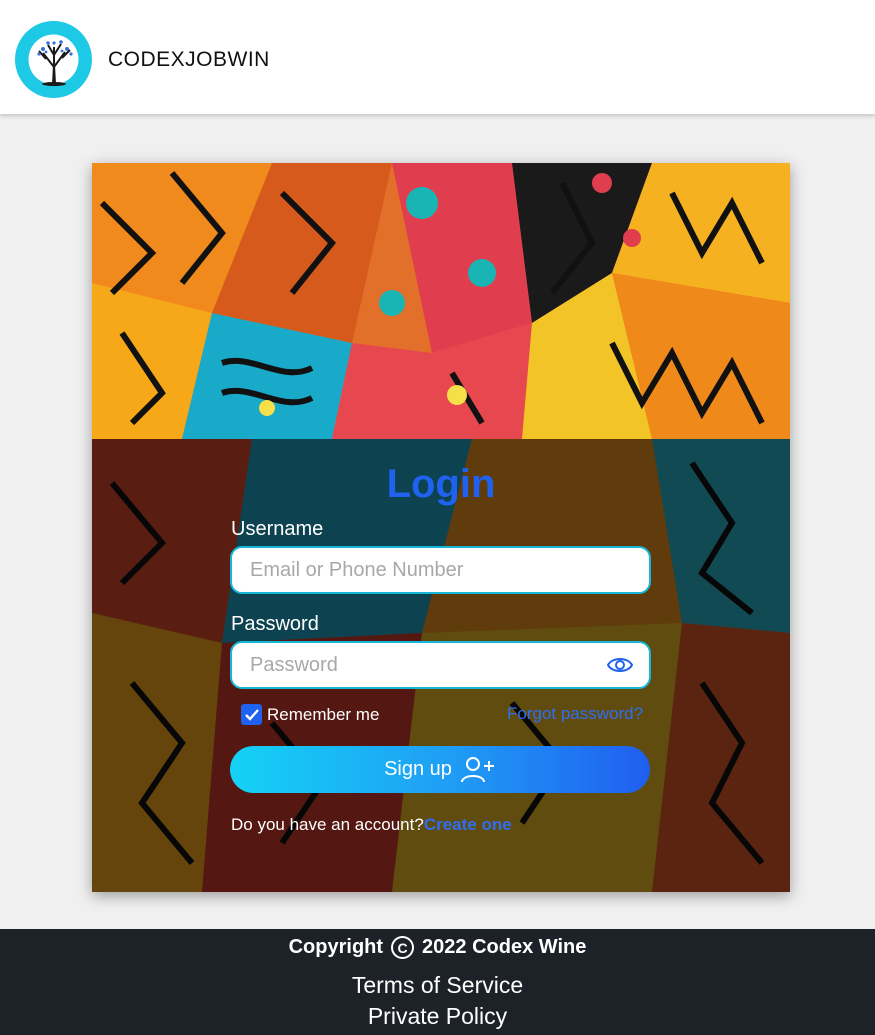 This screenshot has height=1035, width=875. I want to click on sign-up-button: Sign up, so click(440, 769).